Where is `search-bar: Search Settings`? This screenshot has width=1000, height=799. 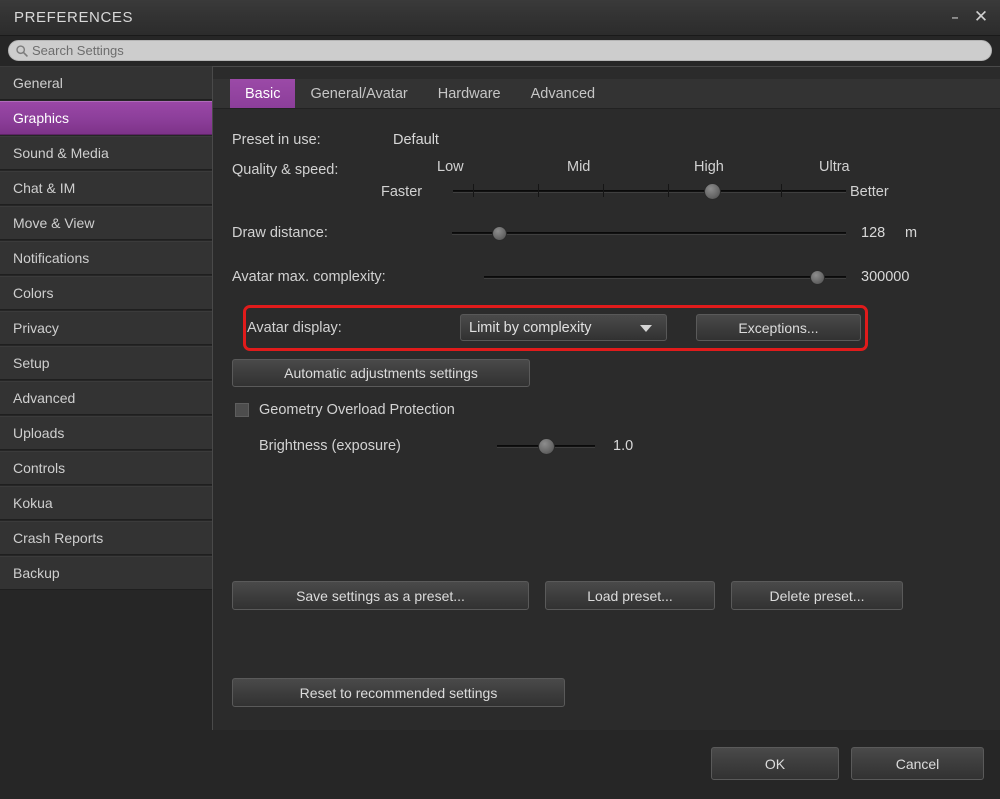
search-bar: Search Settings is located at coordinates (500, 50).